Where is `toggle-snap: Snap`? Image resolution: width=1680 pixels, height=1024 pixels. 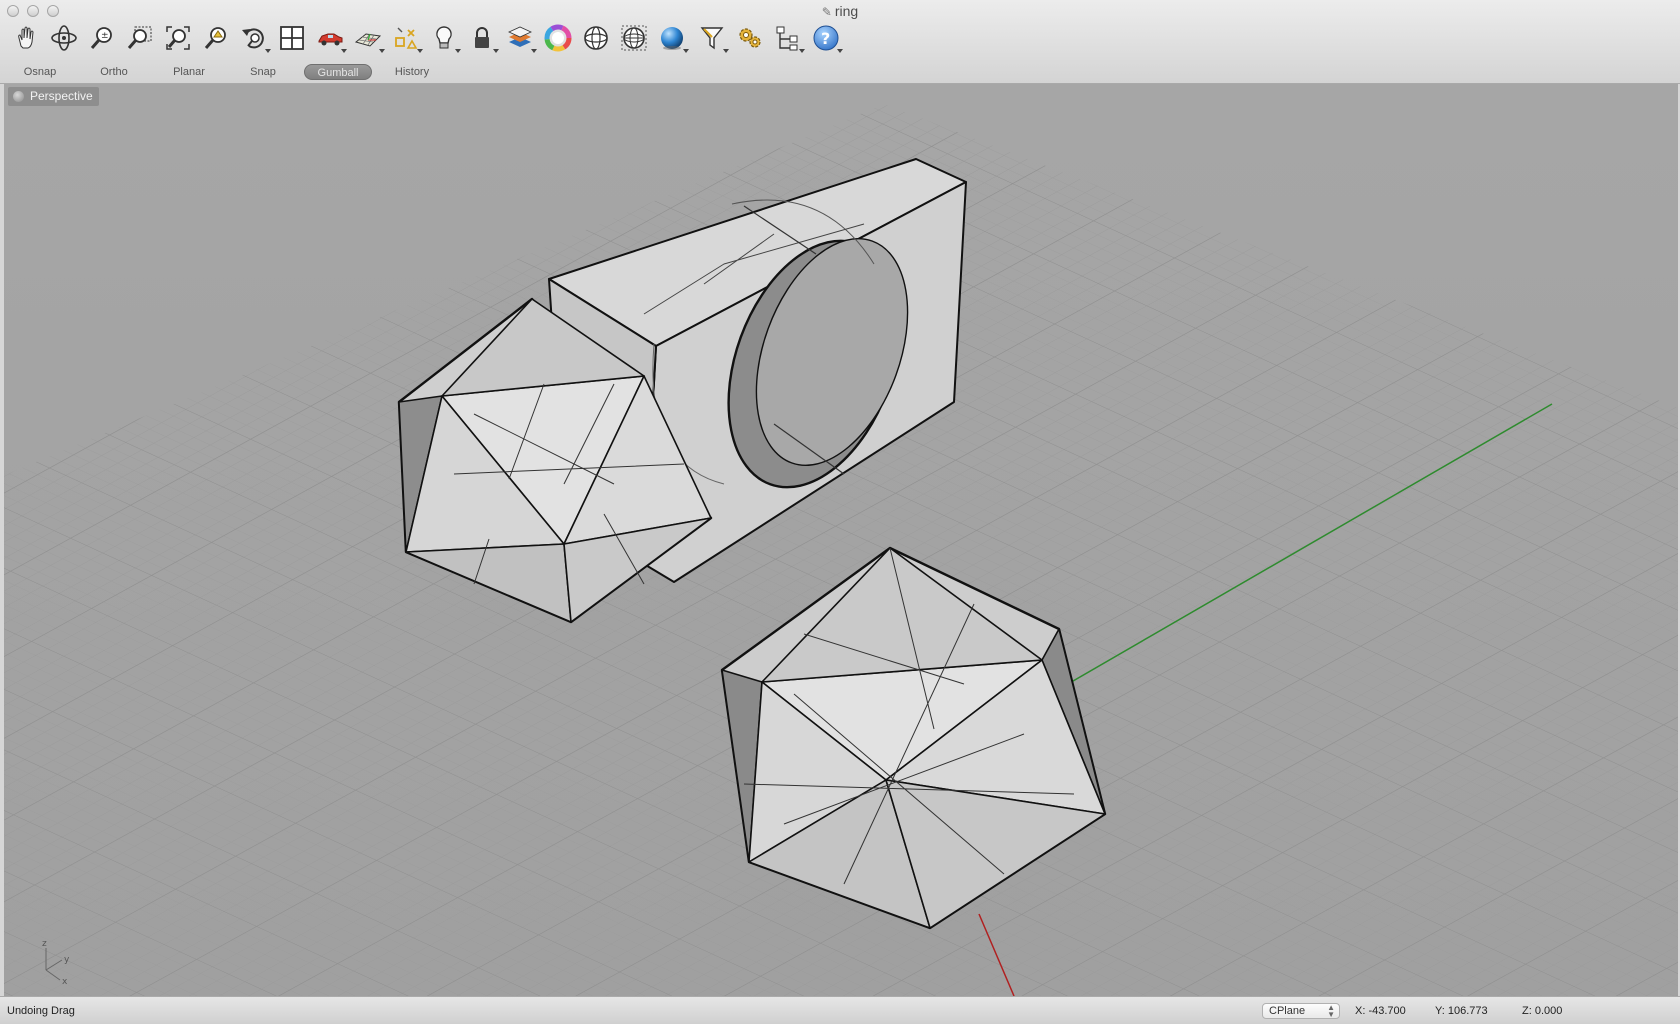
toggle-snap: Snap is located at coordinates (263, 72).